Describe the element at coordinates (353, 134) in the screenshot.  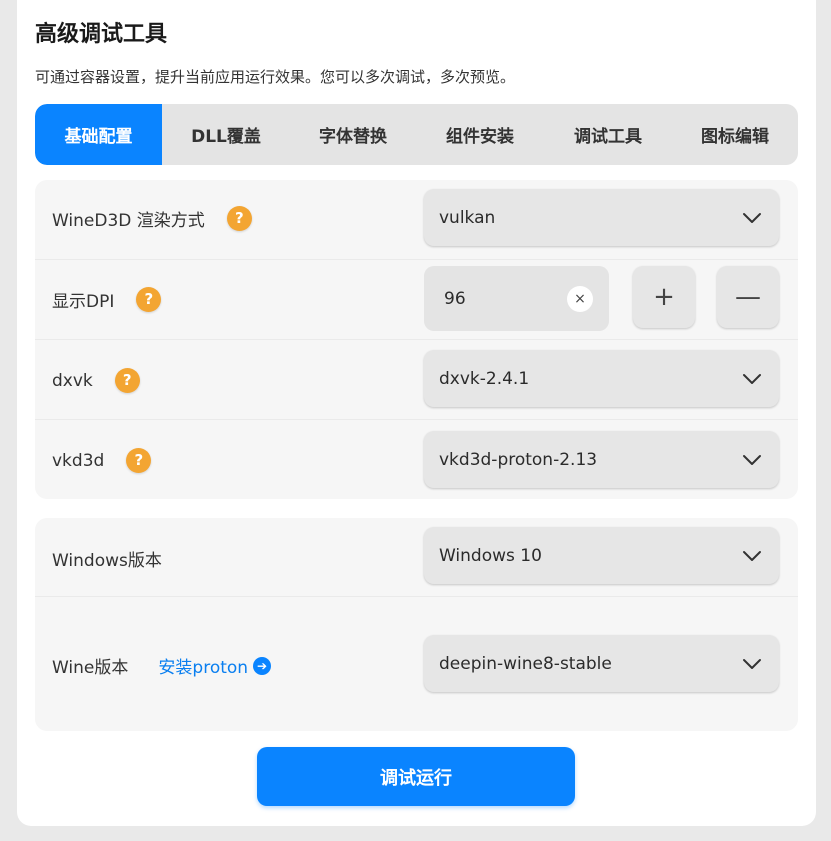
I see `tab-font-replace: 字体替换` at that location.